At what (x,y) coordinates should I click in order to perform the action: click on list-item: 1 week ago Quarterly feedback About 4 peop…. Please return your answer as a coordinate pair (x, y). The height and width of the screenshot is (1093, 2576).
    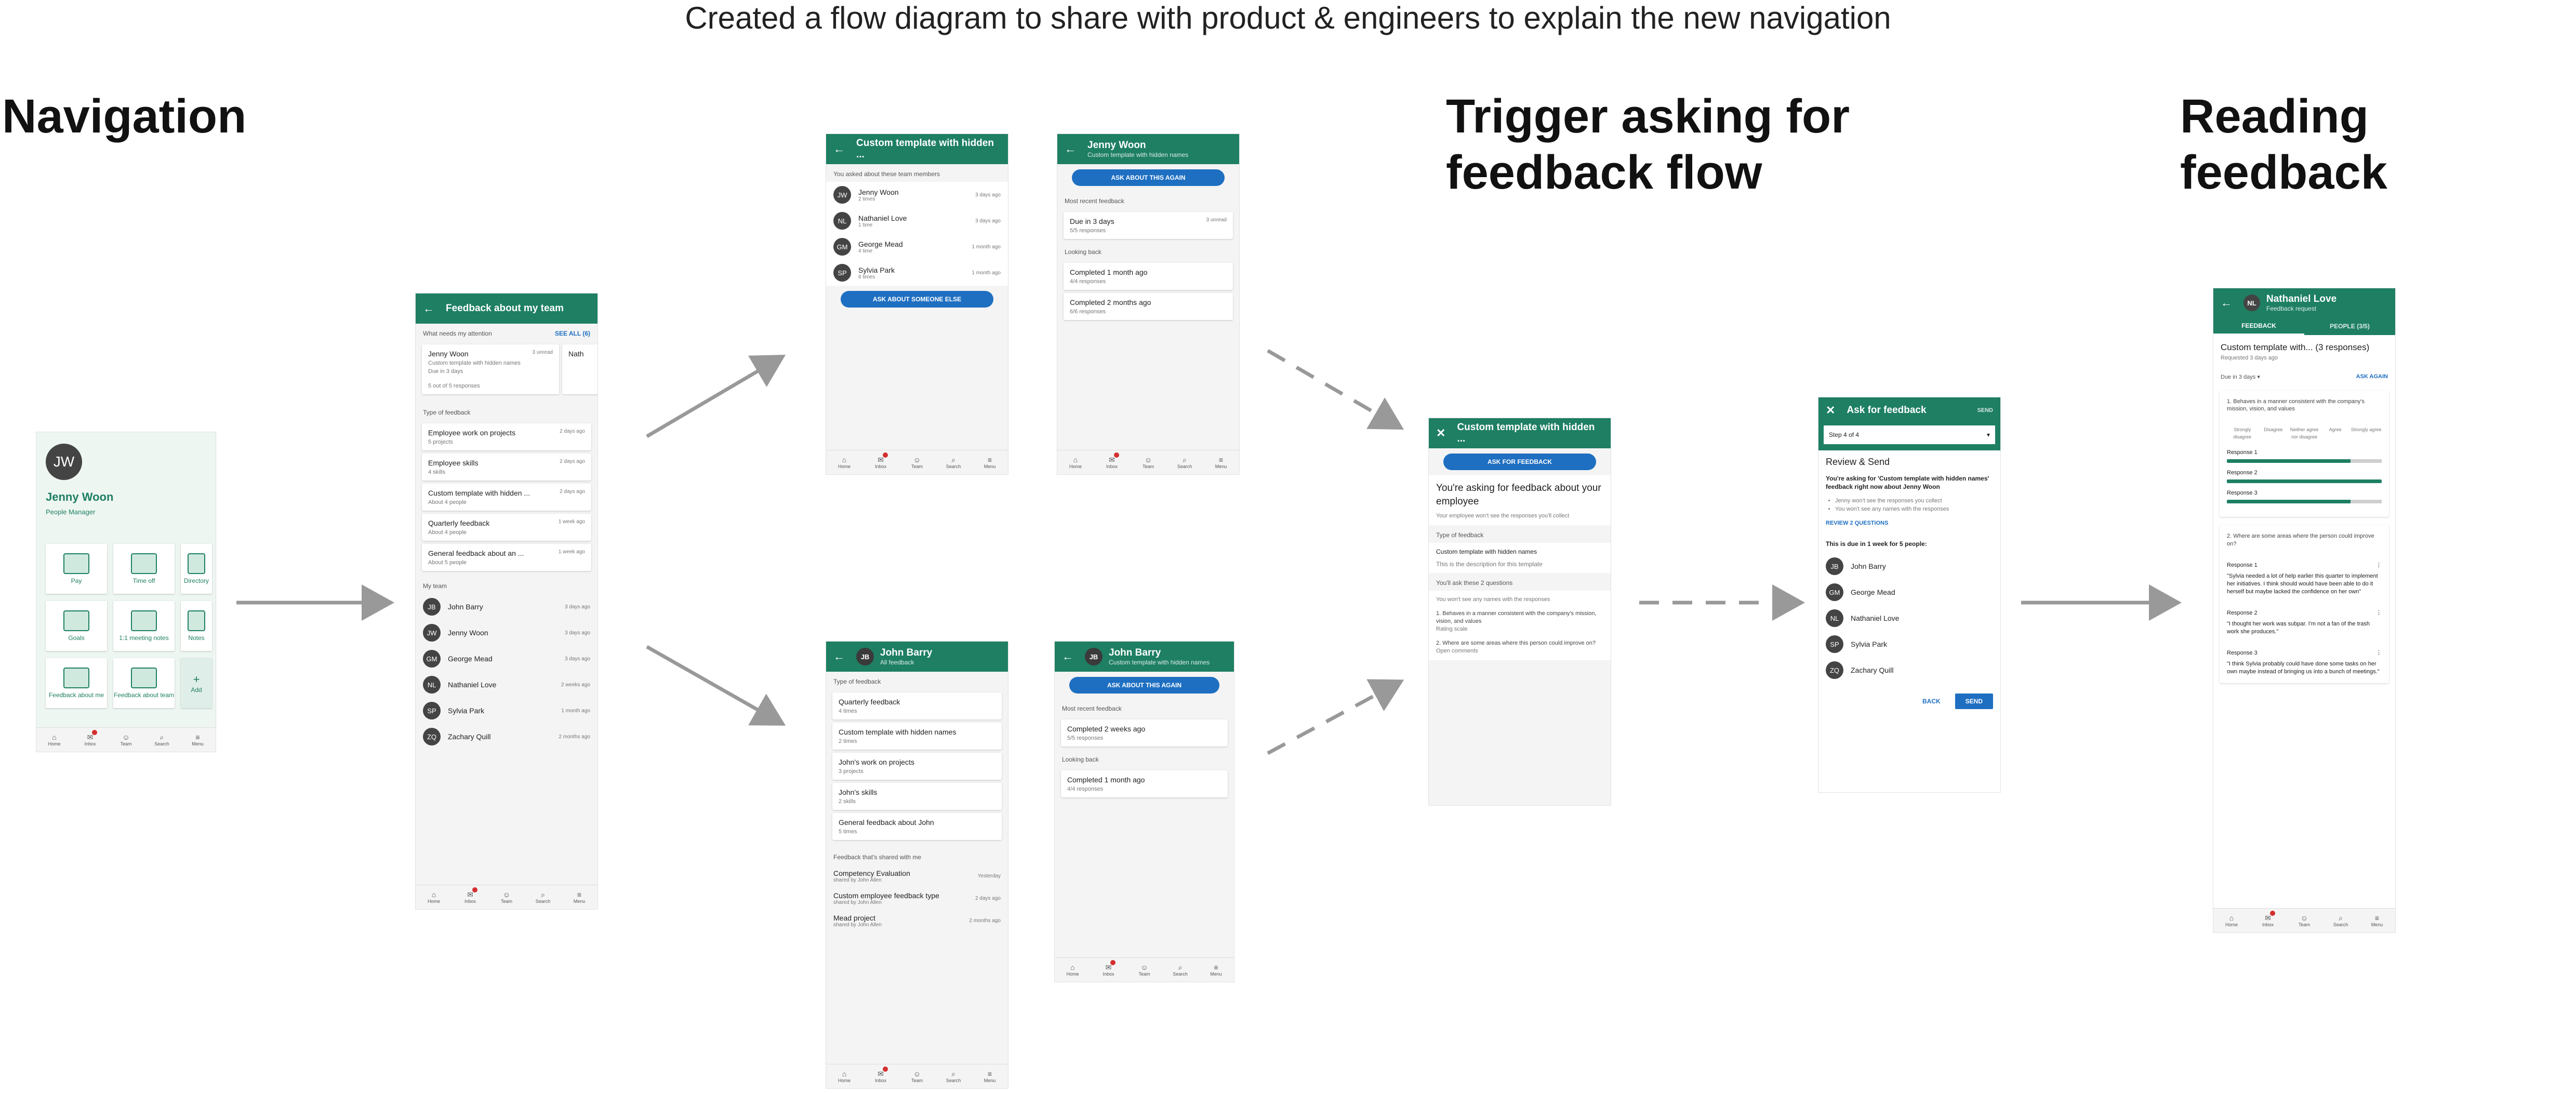
    Looking at the image, I should click on (507, 527).